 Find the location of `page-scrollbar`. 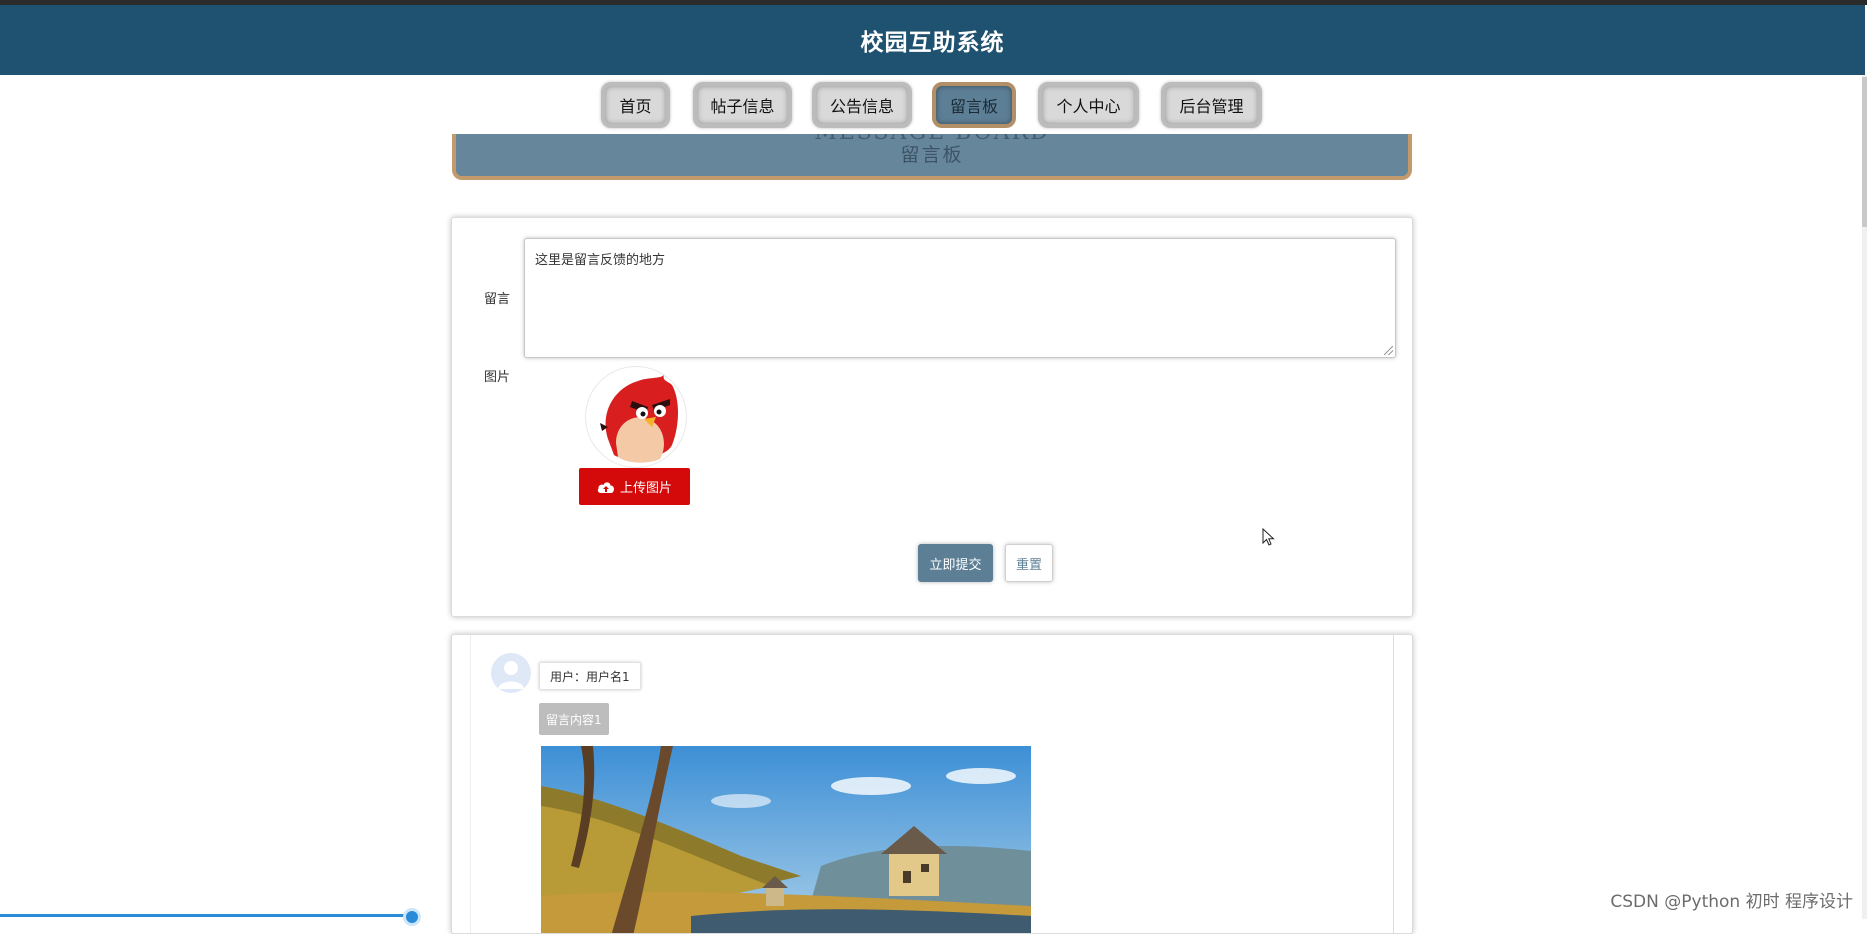

page-scrollbar is located at coordinates (1864, 497).